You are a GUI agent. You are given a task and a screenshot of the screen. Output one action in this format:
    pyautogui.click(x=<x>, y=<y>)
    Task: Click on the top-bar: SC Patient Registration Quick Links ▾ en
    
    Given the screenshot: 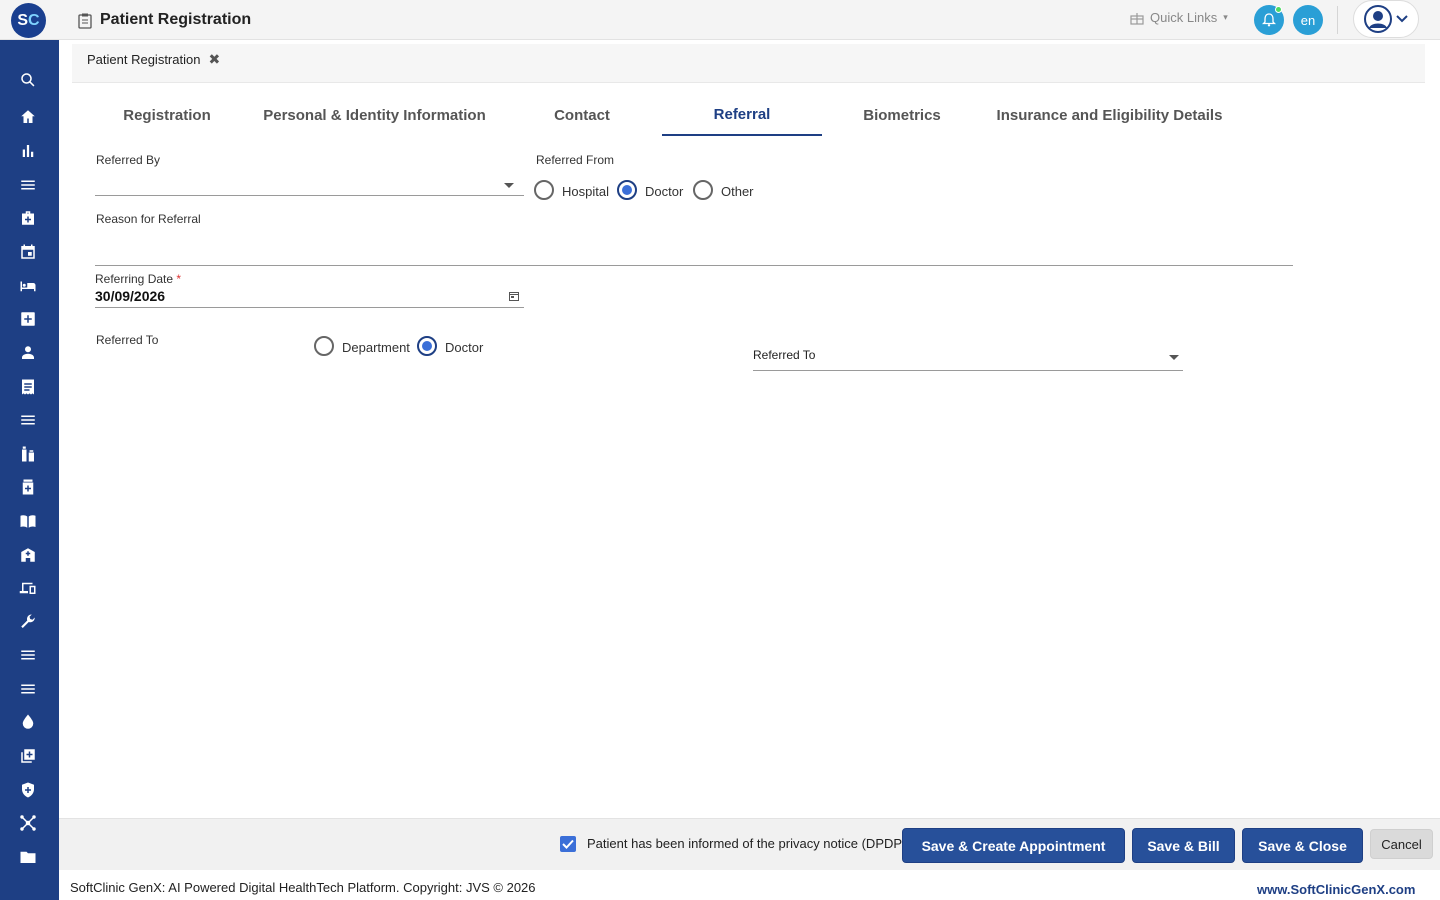 What is the action you would take?
    pyautogui.click(x=720, y=20)
    